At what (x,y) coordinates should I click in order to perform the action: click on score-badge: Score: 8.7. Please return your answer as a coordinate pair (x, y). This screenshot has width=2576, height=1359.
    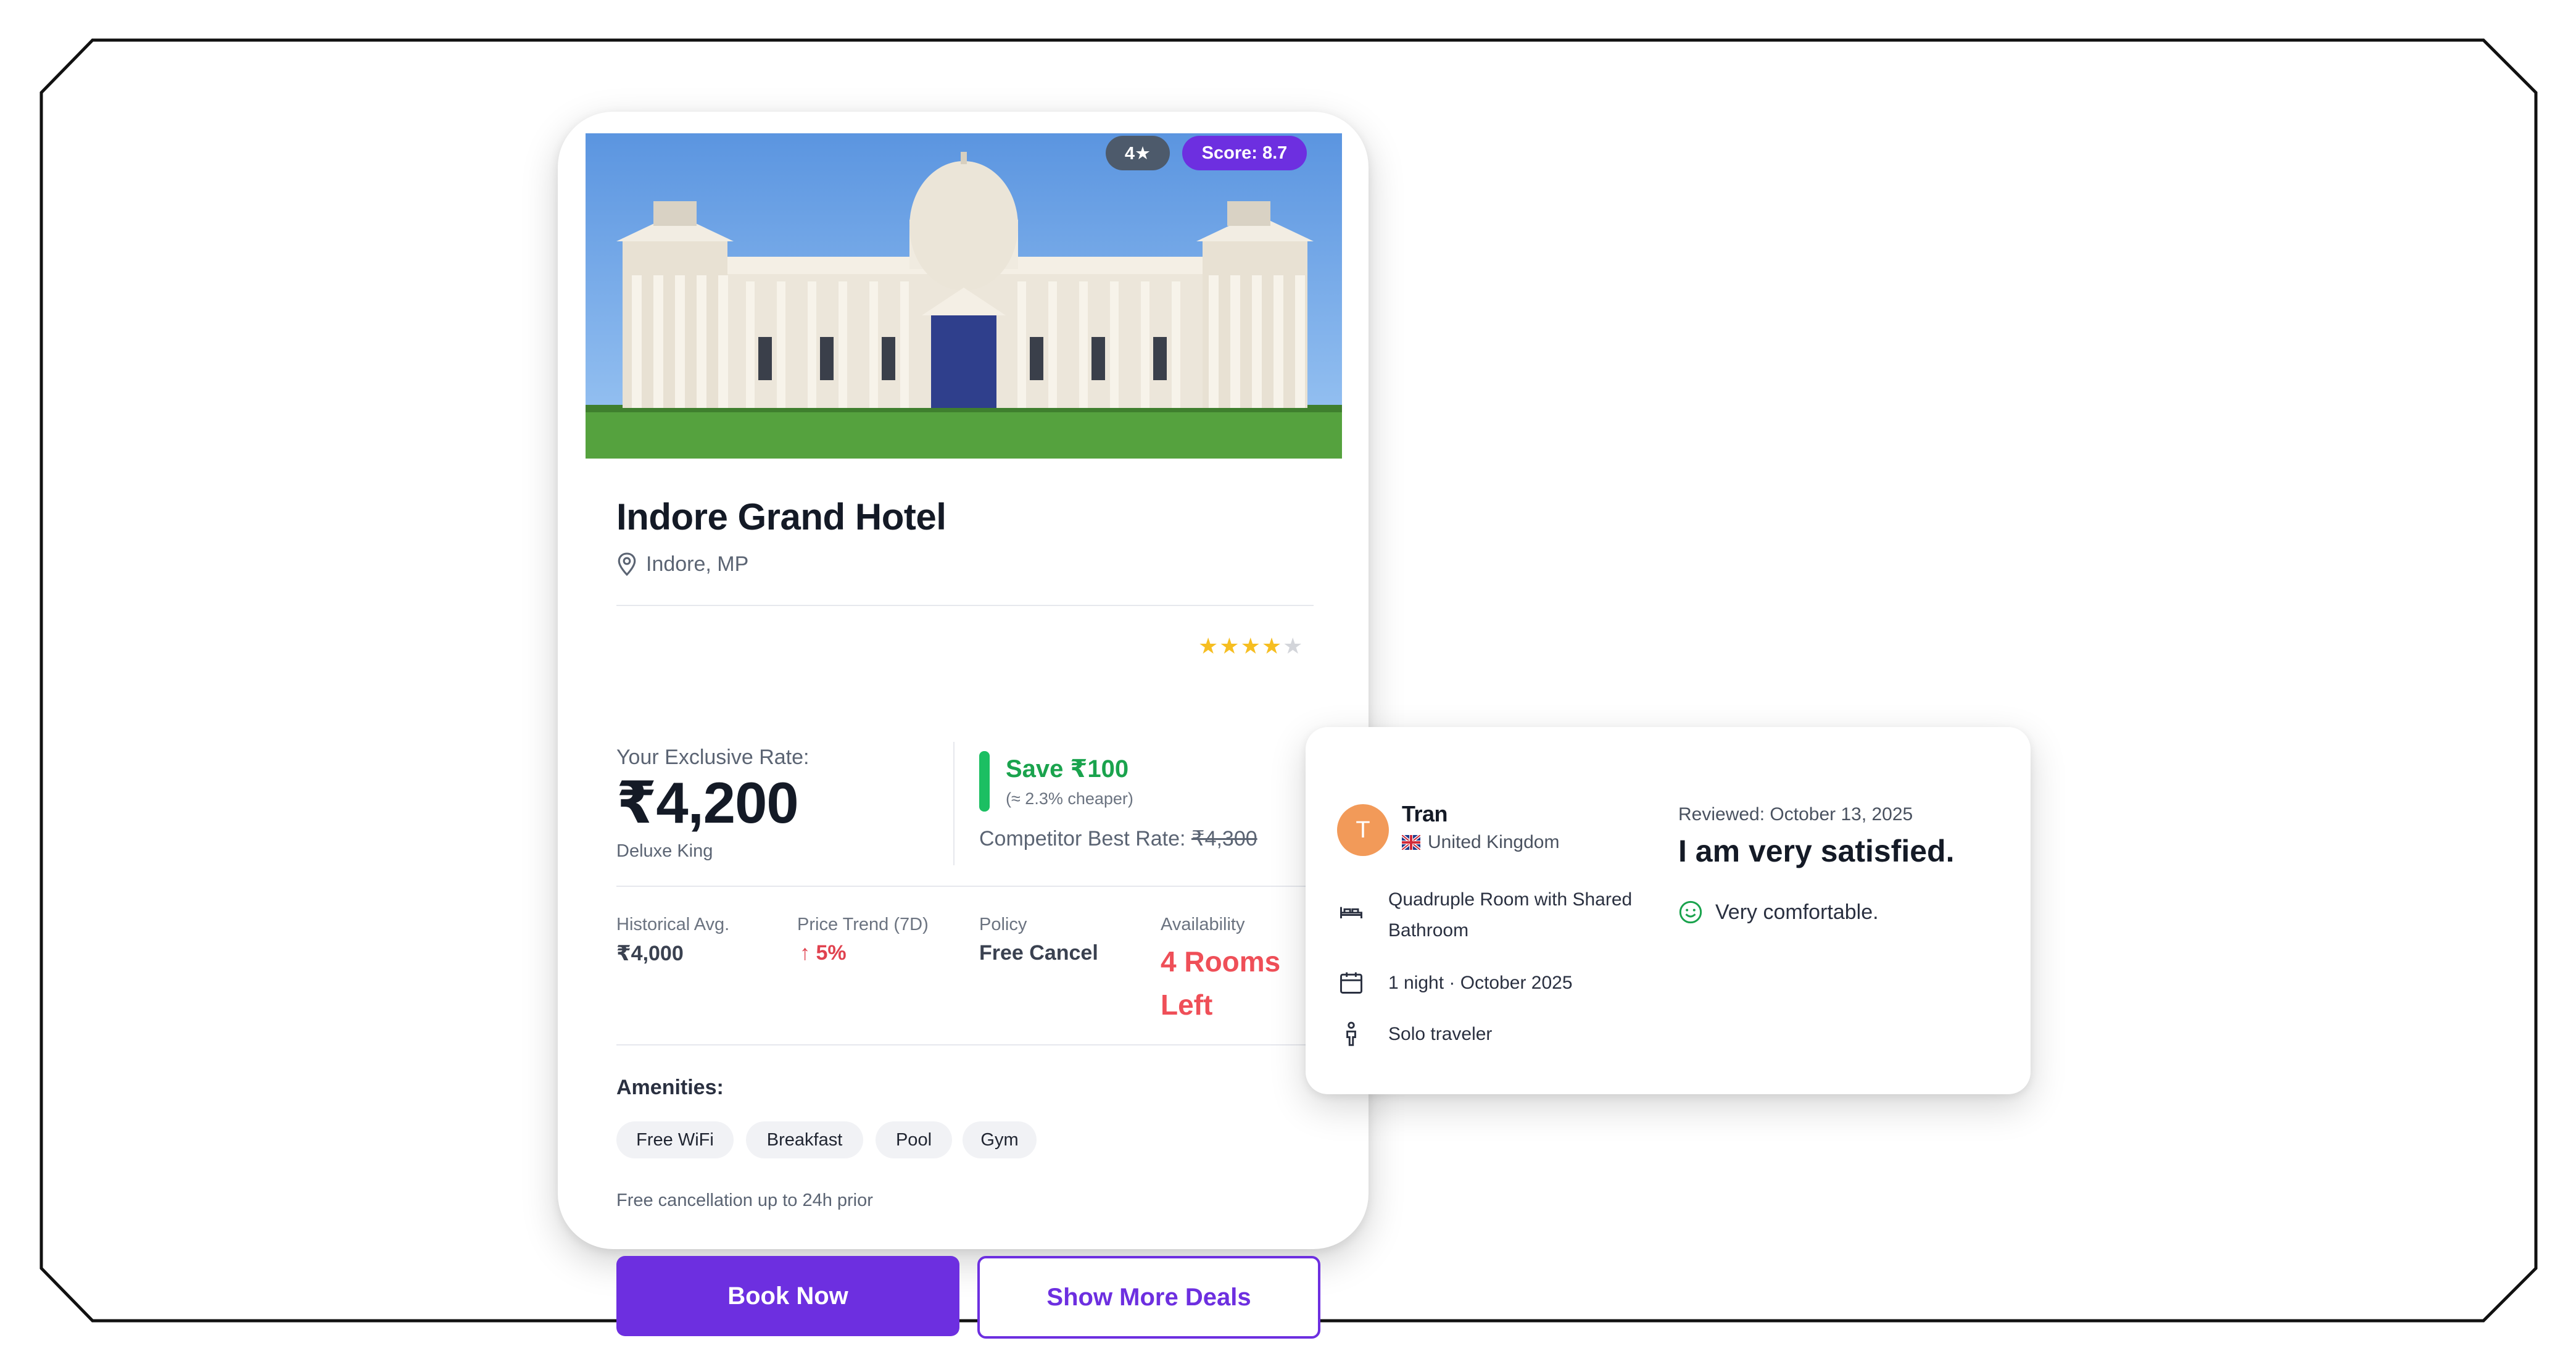
    Looking at the image, I should click on (1244, 153).